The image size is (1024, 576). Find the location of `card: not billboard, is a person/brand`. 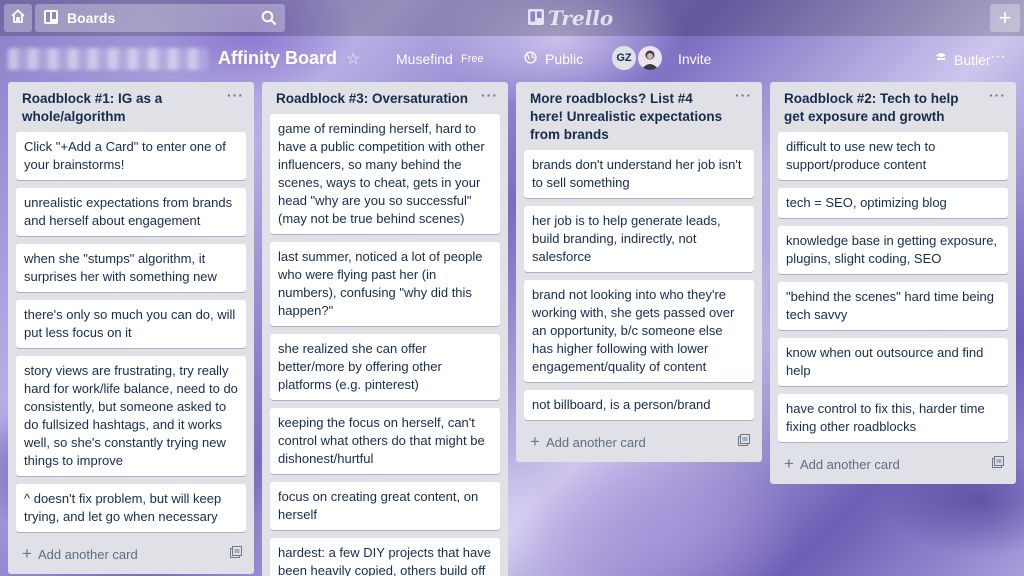

card: not billboard, is a person/brand is located at coordinates (639, 405).